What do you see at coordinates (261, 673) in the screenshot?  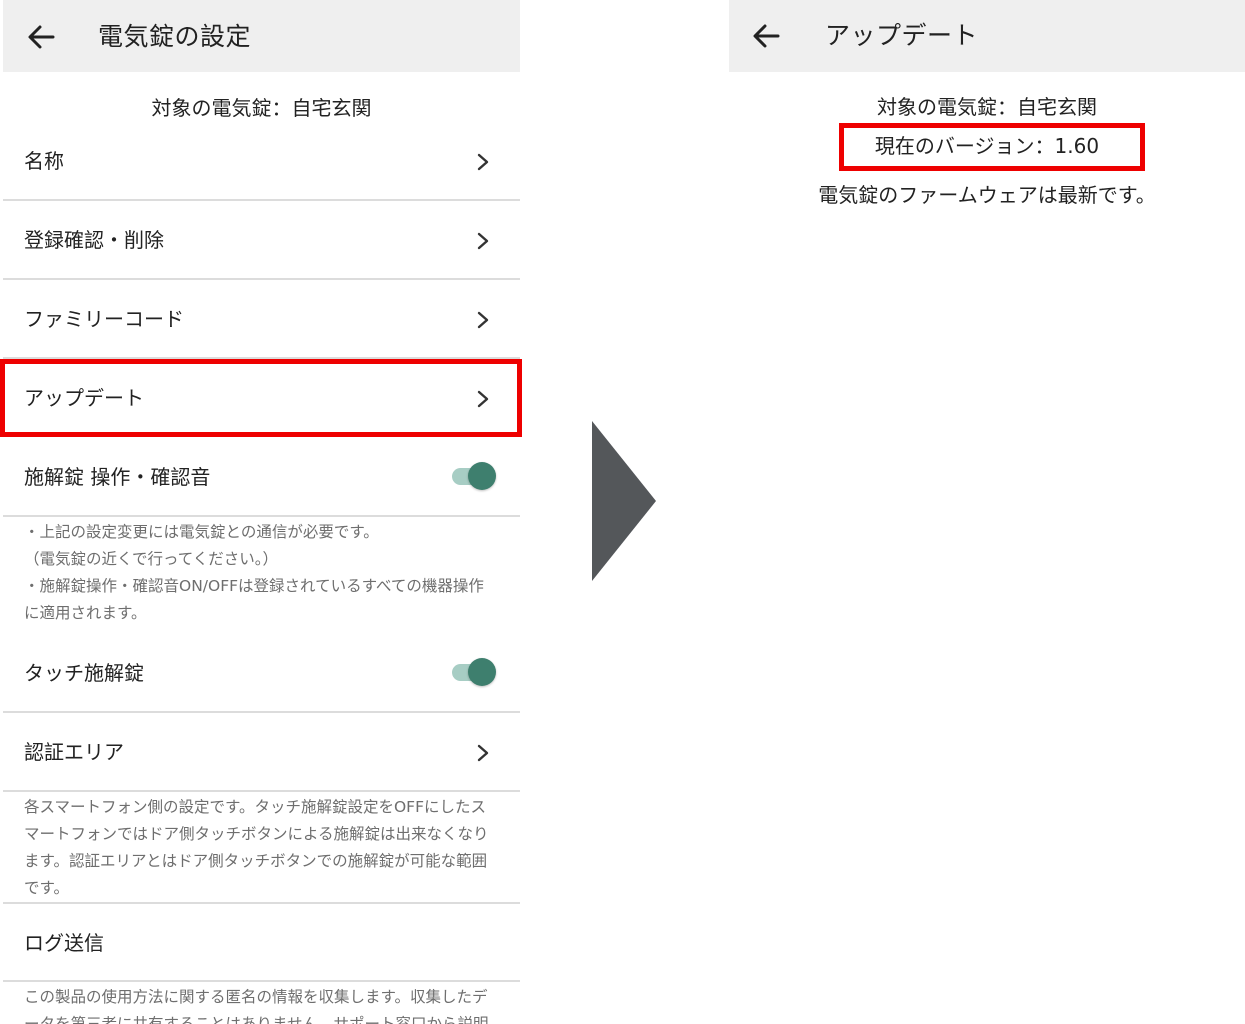 I see `menu-item-touch-lock: タッチ施解錠` at bounding box center [261, 673].